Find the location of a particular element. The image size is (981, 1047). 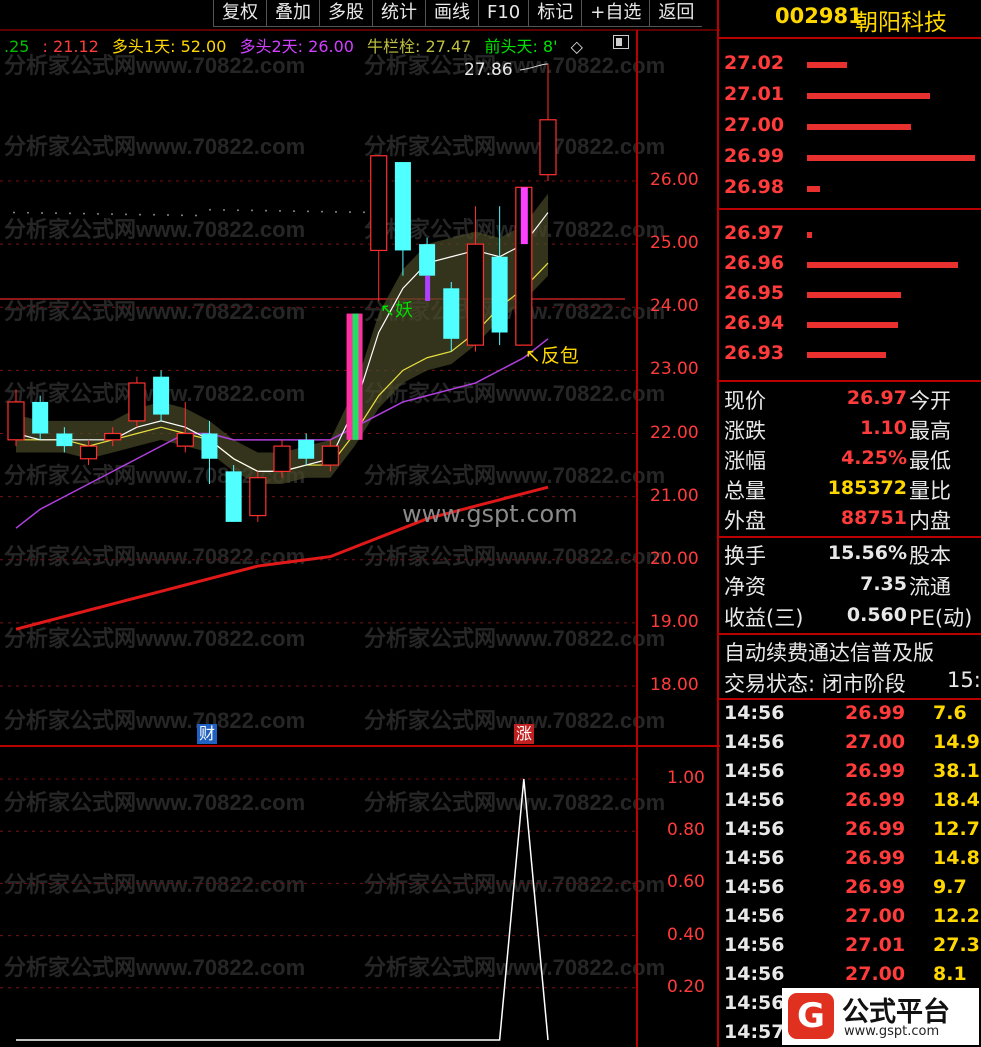

ind-d: 多头2天: 26.00 is located at coordinates (296, 46).